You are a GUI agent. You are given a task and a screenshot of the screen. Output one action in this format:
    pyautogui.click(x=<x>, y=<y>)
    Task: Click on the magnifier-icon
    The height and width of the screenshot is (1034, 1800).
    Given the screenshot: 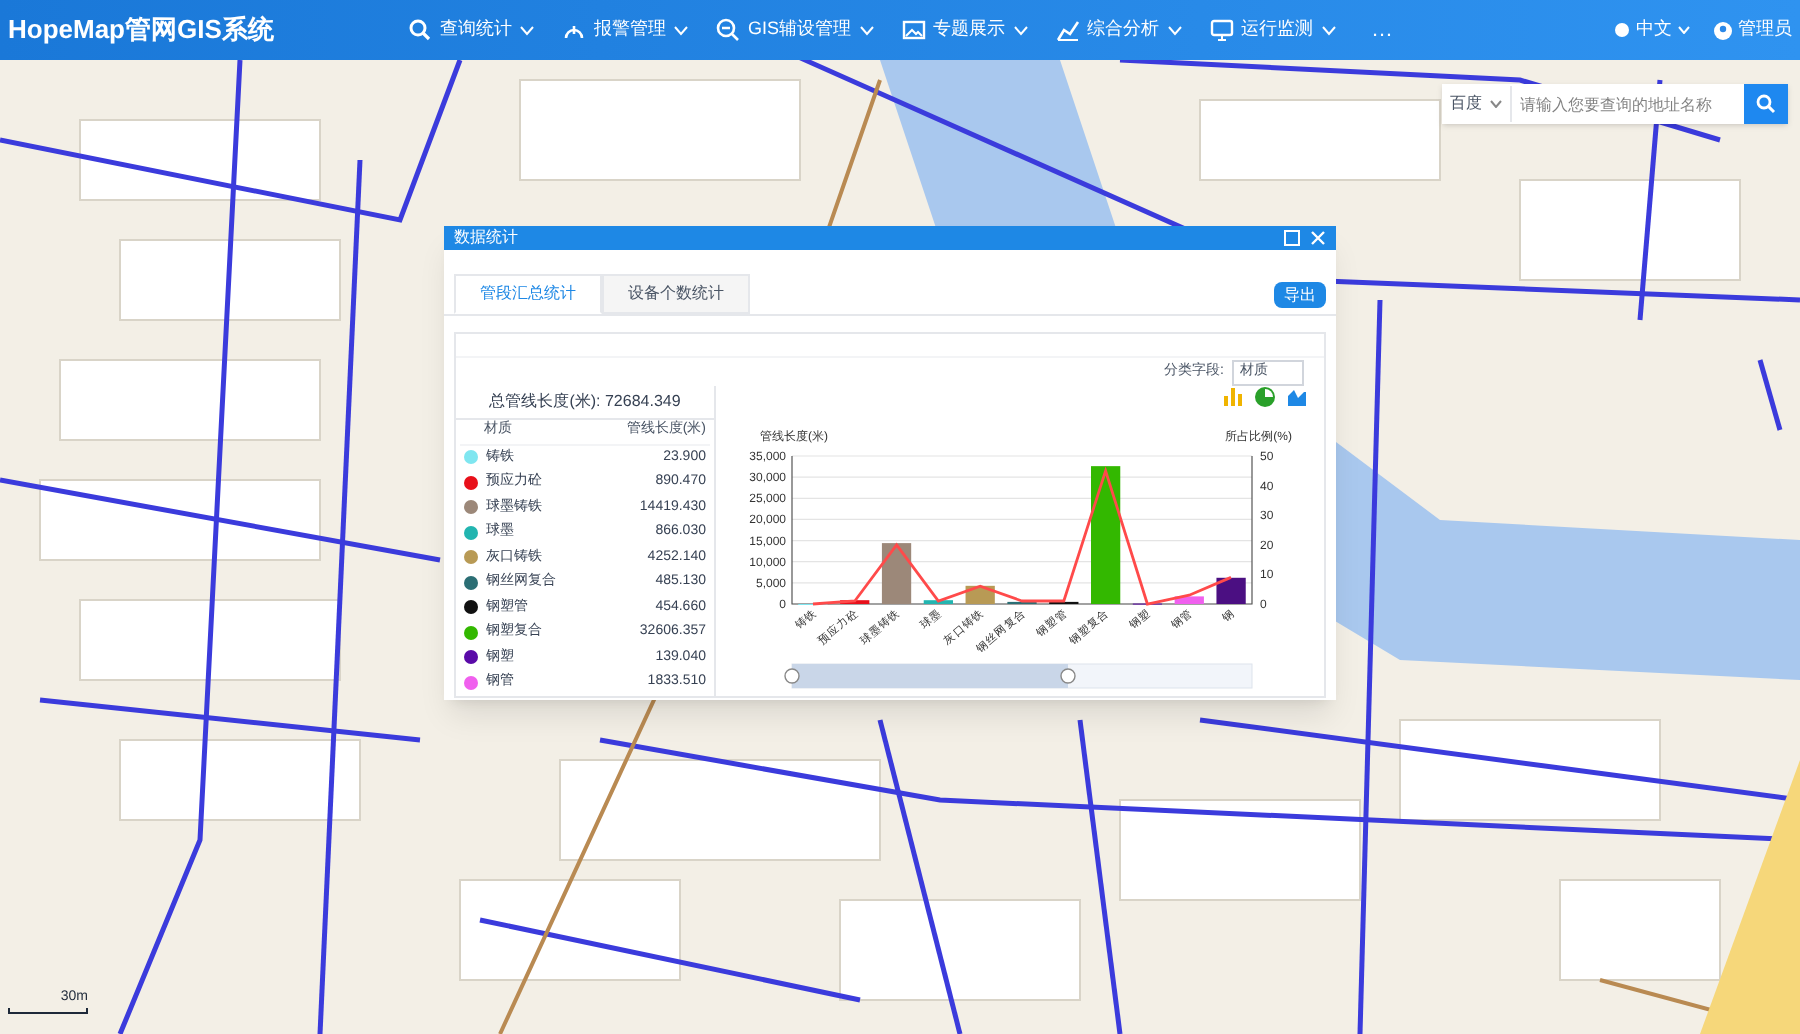 What is the action you would take?
    pyautogui.click(x=728, y=30)
    